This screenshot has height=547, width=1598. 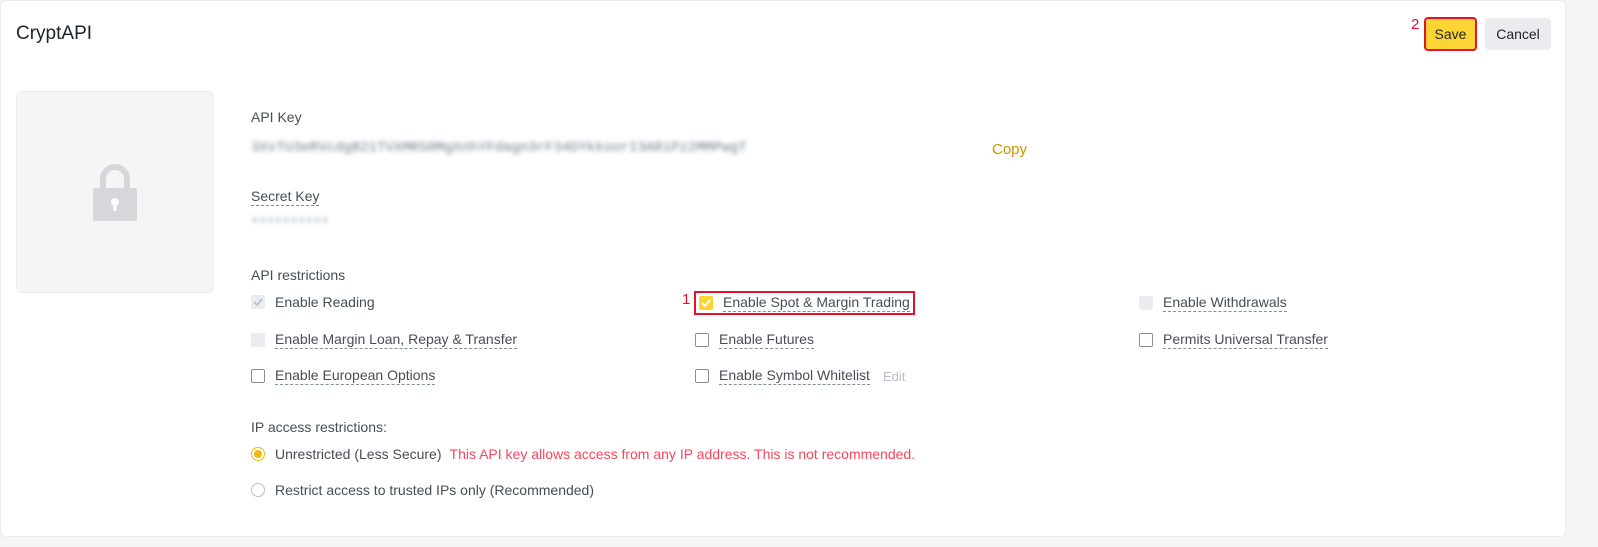 What do you see at coordinates (1245, 340) in the screenshot?
I see `option-label: Permits Universal Transfer` at bounding box center [1245, 340].